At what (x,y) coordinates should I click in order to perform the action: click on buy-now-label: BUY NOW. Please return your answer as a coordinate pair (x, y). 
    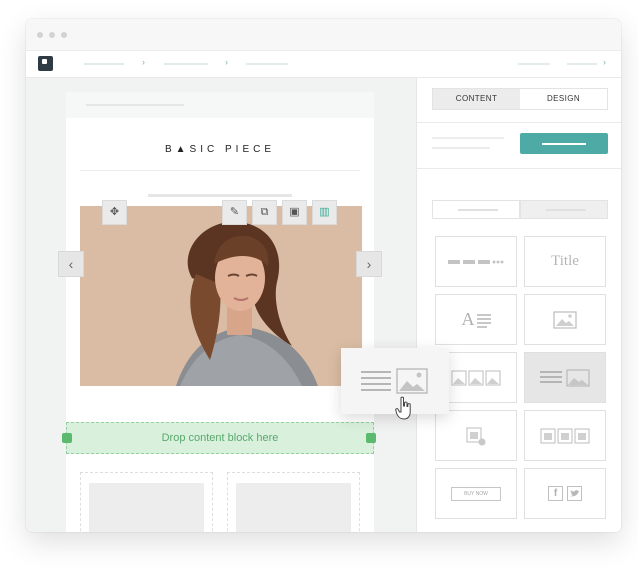
    Looking at the image, I should click on (476, 493).